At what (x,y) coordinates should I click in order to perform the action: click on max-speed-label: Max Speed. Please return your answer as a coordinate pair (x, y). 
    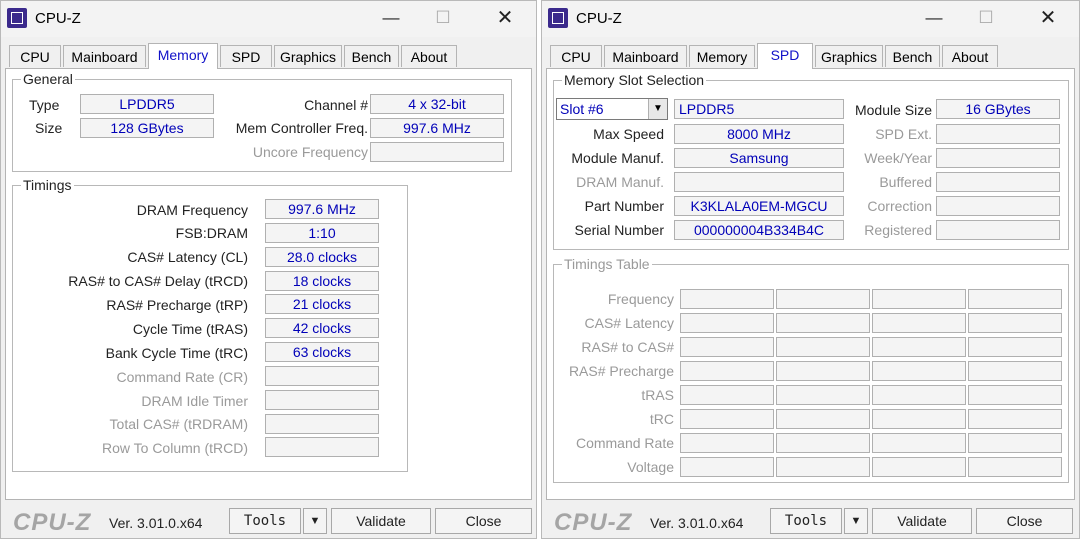
    Looking at the image, I should click on (628, 134).